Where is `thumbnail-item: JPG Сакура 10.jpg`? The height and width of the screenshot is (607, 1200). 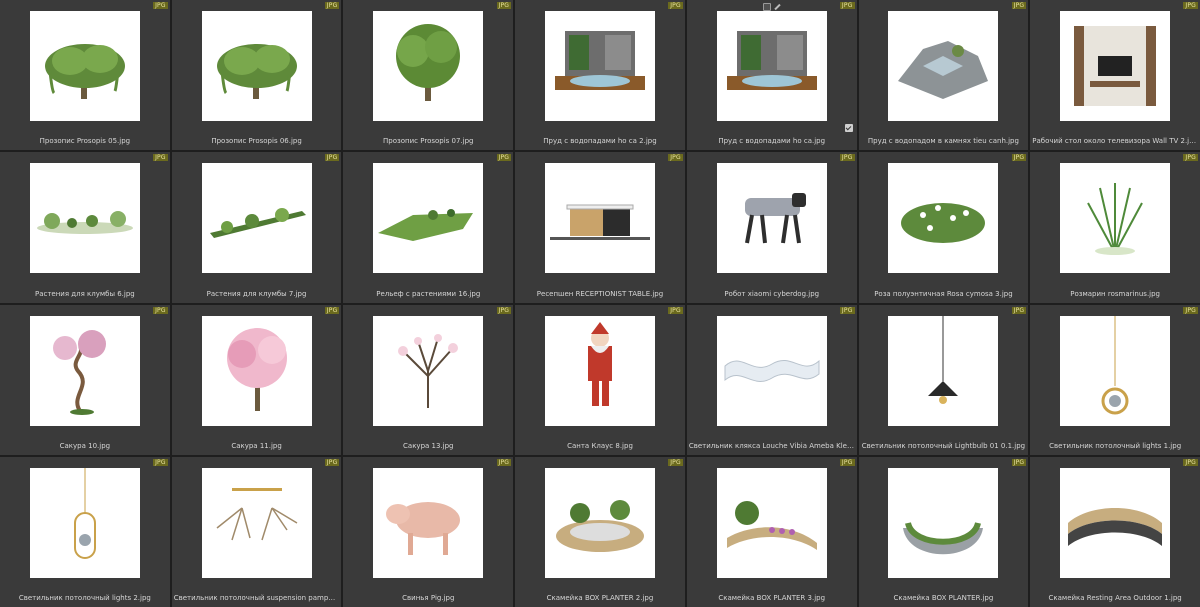
thumbnail-item: JPG Сакура 10.jpg is located at coordinates (85, 379).